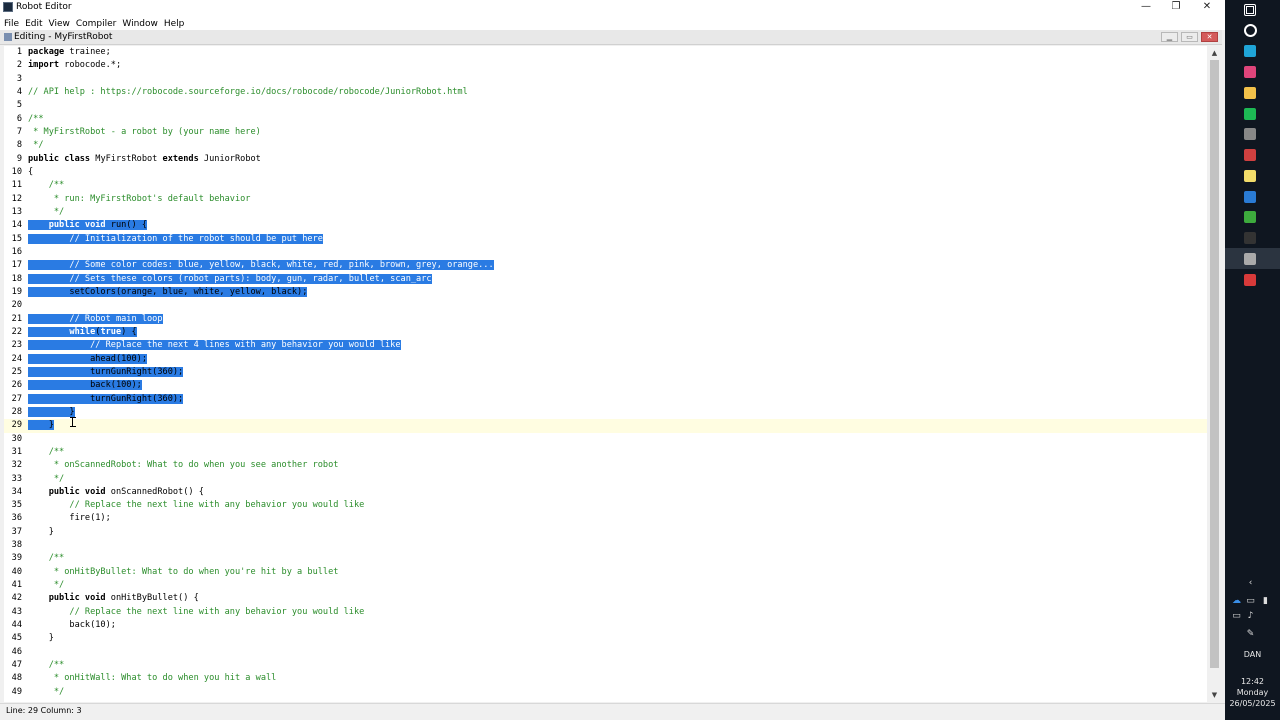  Describe the element at coordinates (1250, 634) in the screenshot. I see `pen-icon: ✎` at that location.